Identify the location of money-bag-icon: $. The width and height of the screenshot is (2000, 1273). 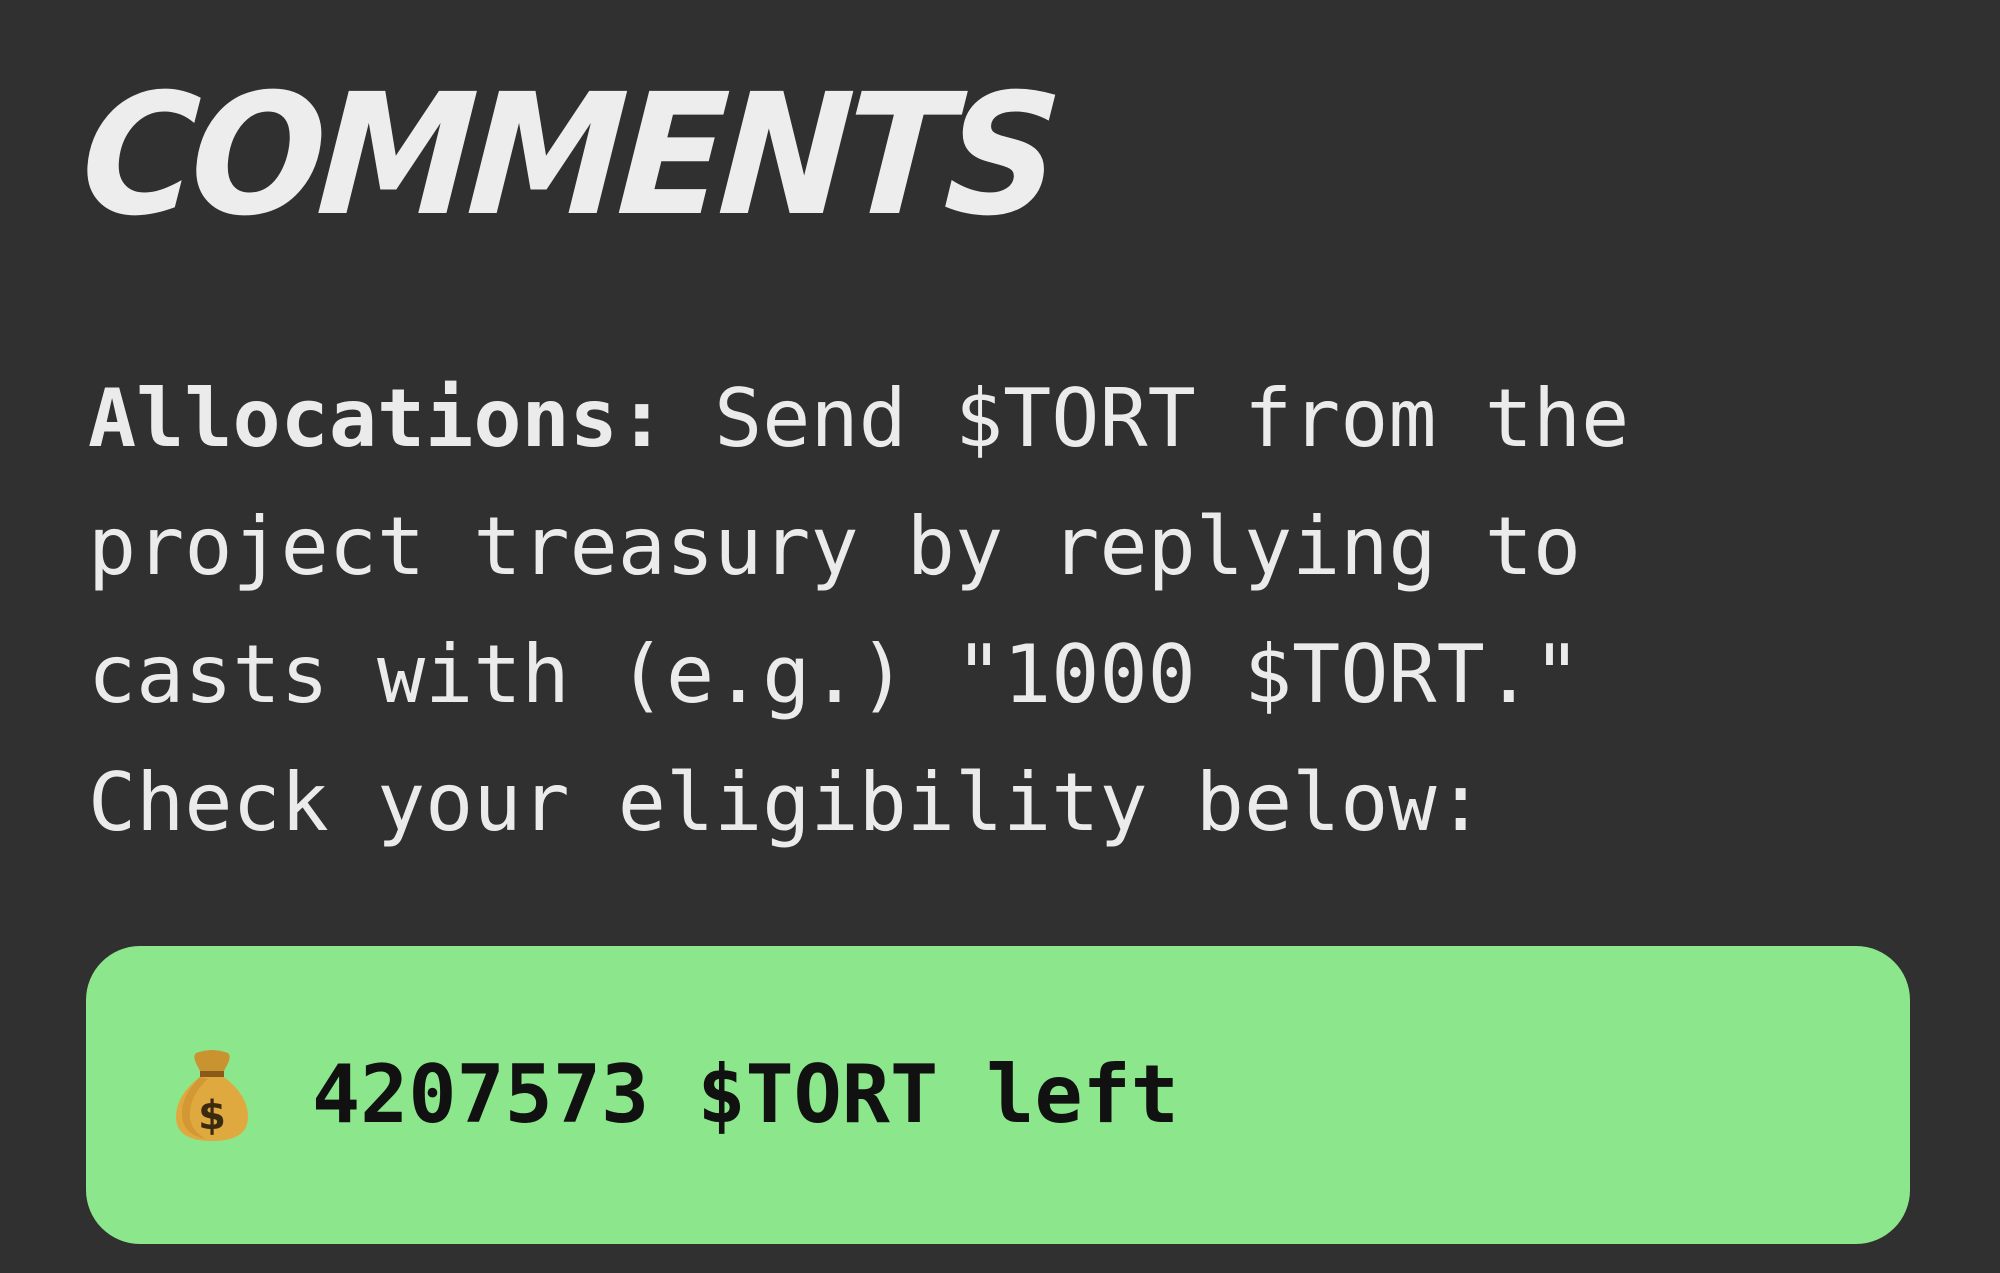
(212, 1095).